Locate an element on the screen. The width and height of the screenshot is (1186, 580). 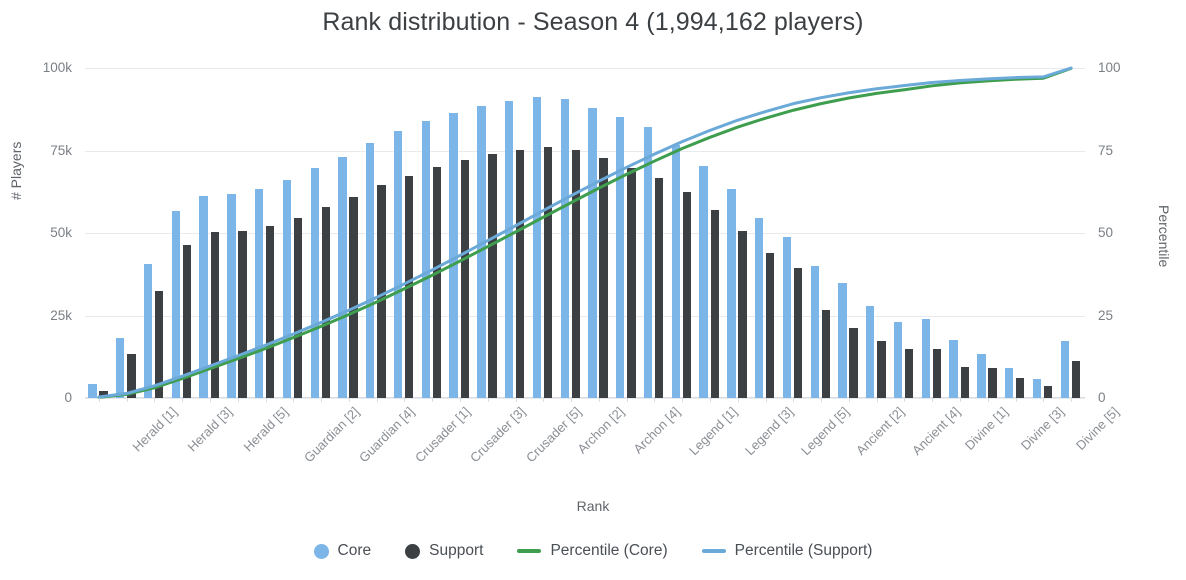
x-axis-tick-label: Ancient [2] is located at coordinates (880, 431).